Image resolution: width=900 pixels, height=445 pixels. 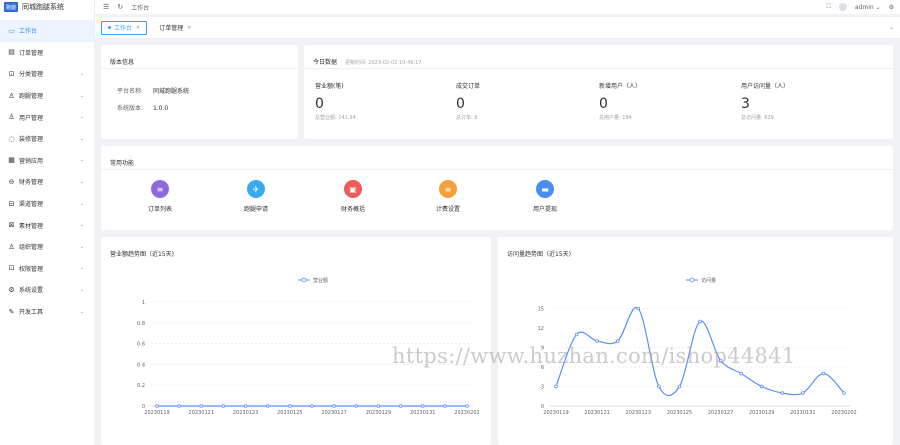 What do you see at coordinates (31, 205) in the screenshot?
I see `sidebar-item-label: 渠道管理` at bounding box center [31, 205].